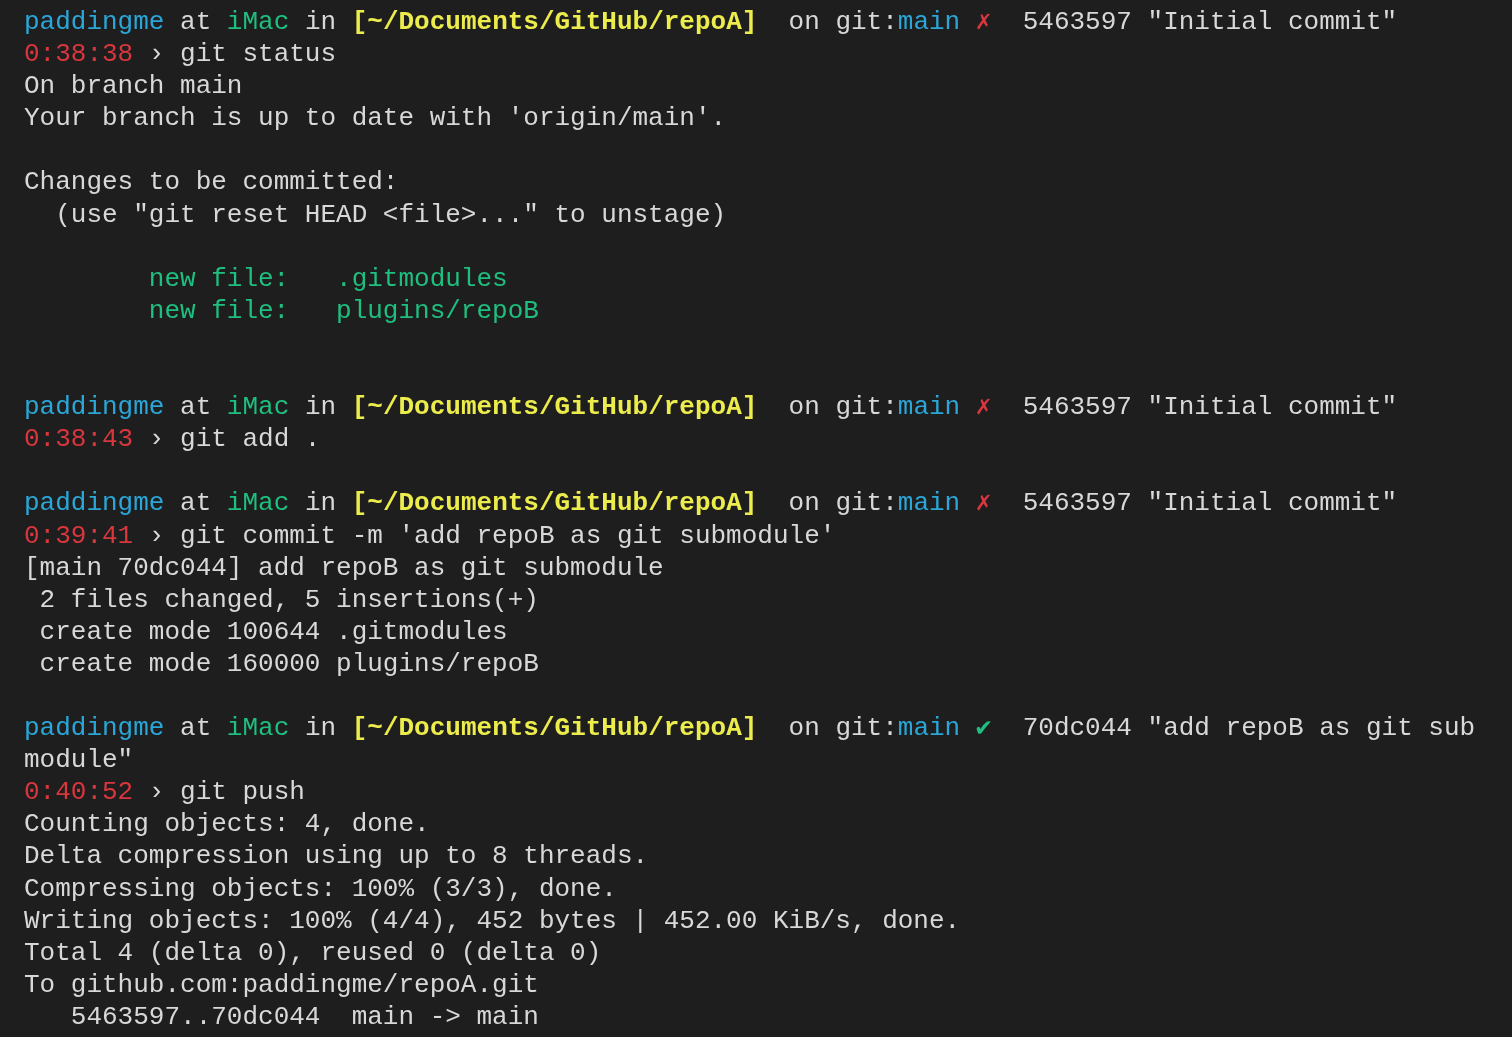 The width and height of the screenshot is (1512, 1037). I want to click on terminal-line: create mode 100644 .gitmodules, so click(273, 631).